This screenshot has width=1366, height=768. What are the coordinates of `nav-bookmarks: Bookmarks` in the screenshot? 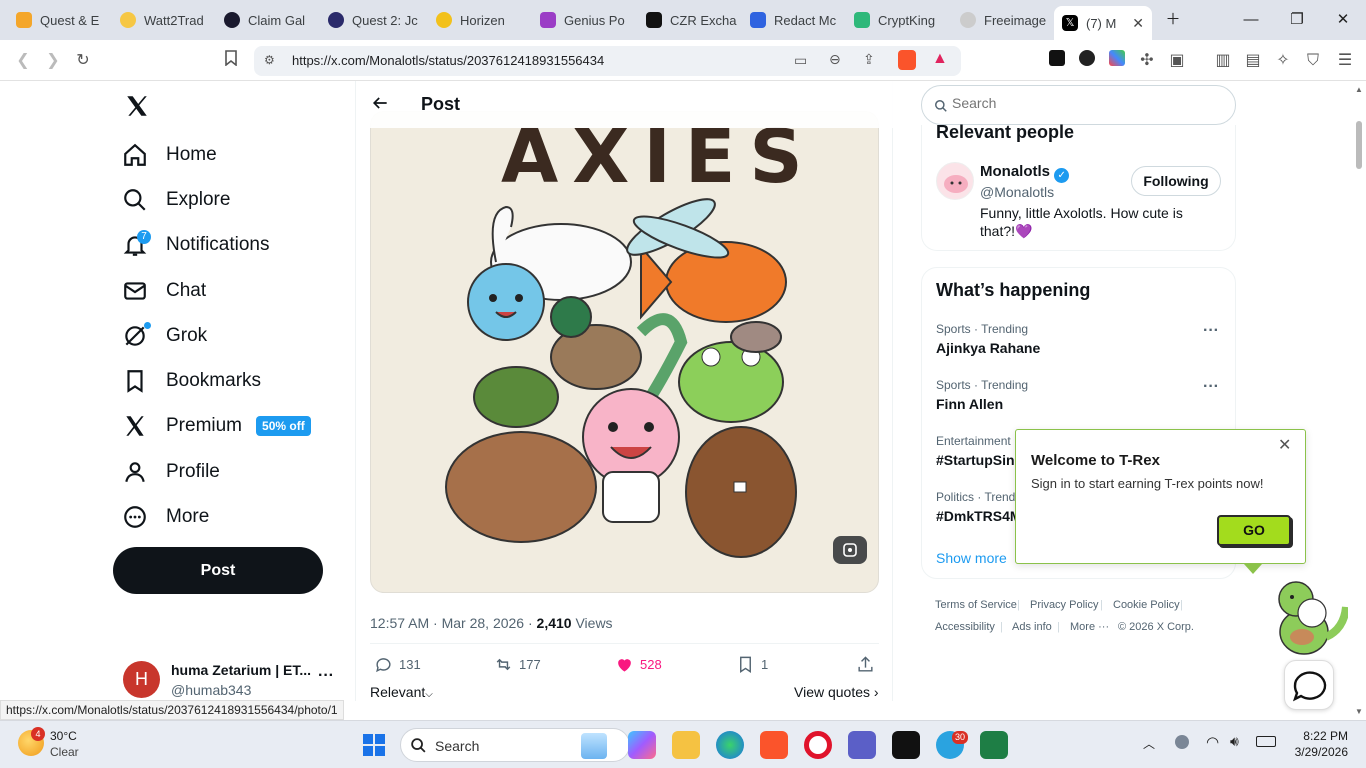 It's located at (191, 381).